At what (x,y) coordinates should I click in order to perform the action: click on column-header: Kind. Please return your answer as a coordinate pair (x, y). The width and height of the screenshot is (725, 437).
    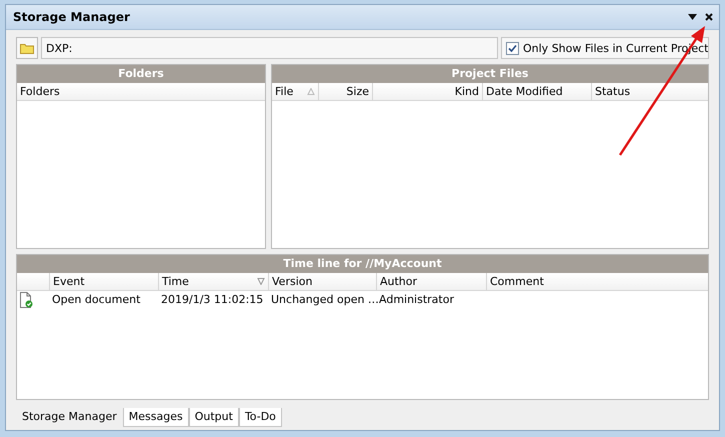
    Looking at the image, I should click on (427, 91).